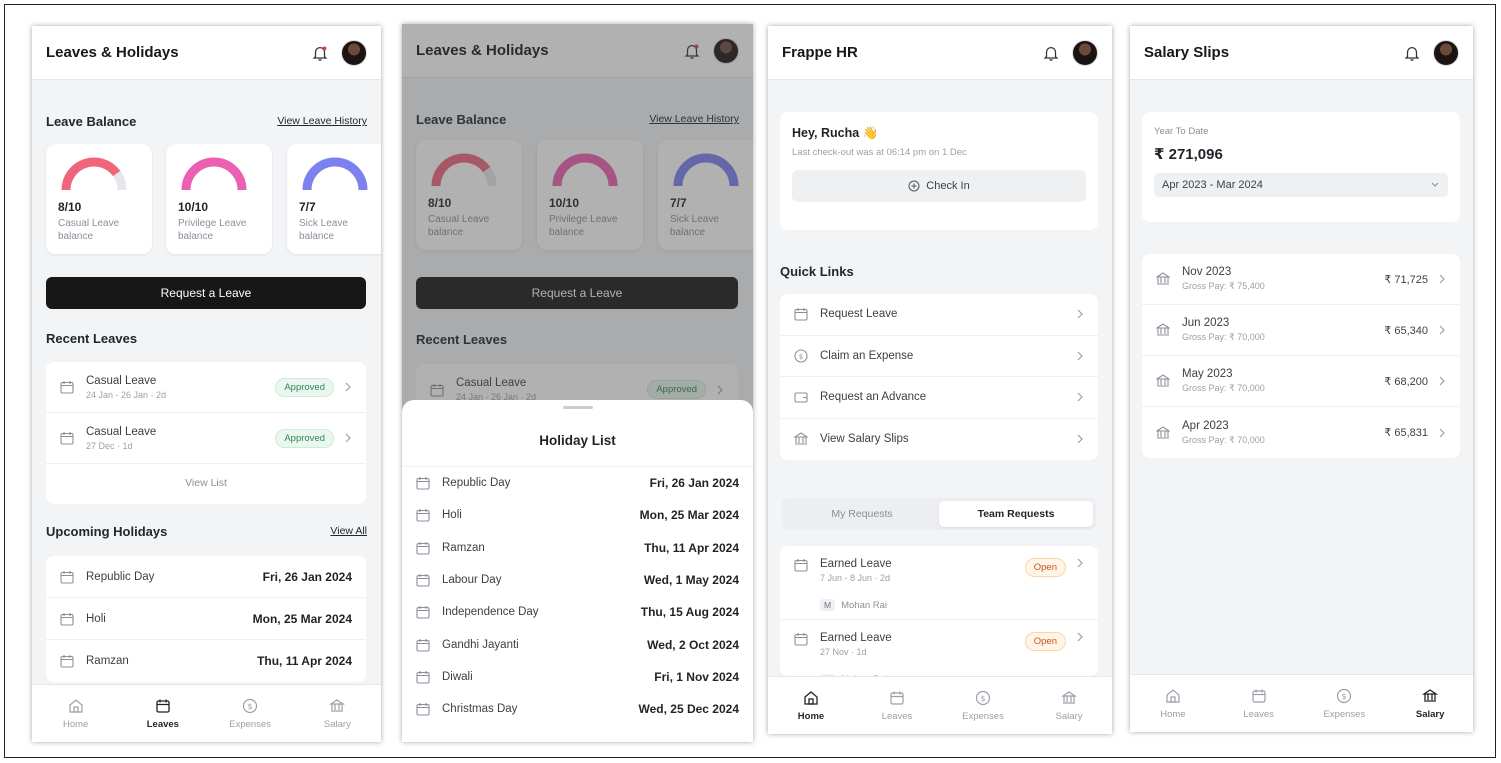 Image resolution: width=1501 pixels, height=763 pixels. What do you see at coordinates (939, 605) in the screenshot?
I see `employee: M Mohan Rai` at bounding box center [939, 605].